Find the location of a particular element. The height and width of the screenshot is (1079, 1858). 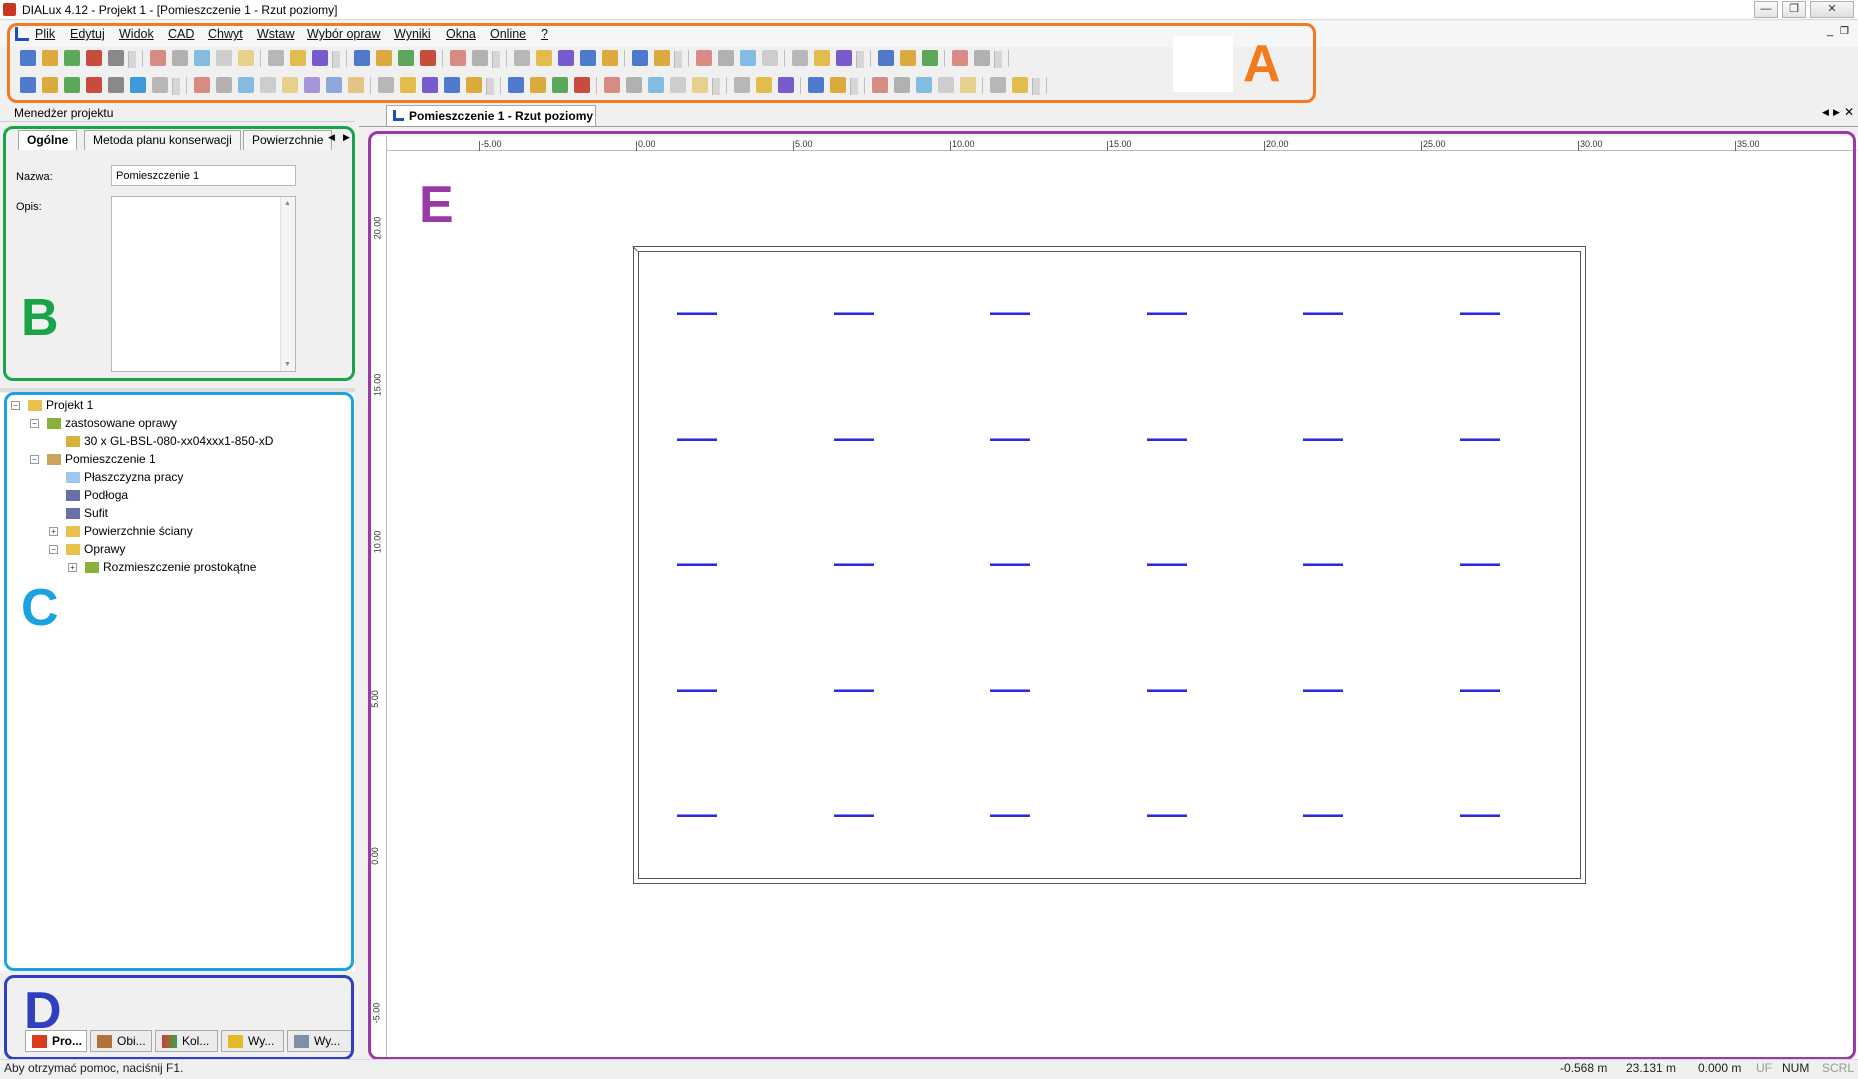

annotation-label-b: B is located at coordinates (40, 318).